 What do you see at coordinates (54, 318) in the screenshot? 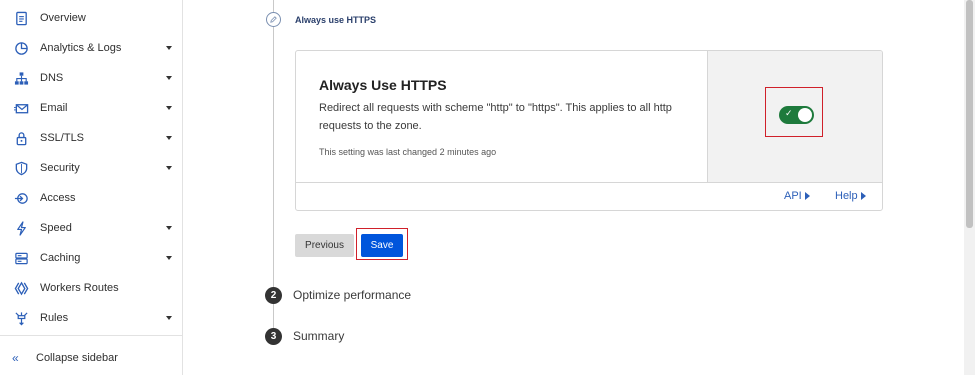
I see `sidebar-item-label: Rules` at bounding box center [54, 318].